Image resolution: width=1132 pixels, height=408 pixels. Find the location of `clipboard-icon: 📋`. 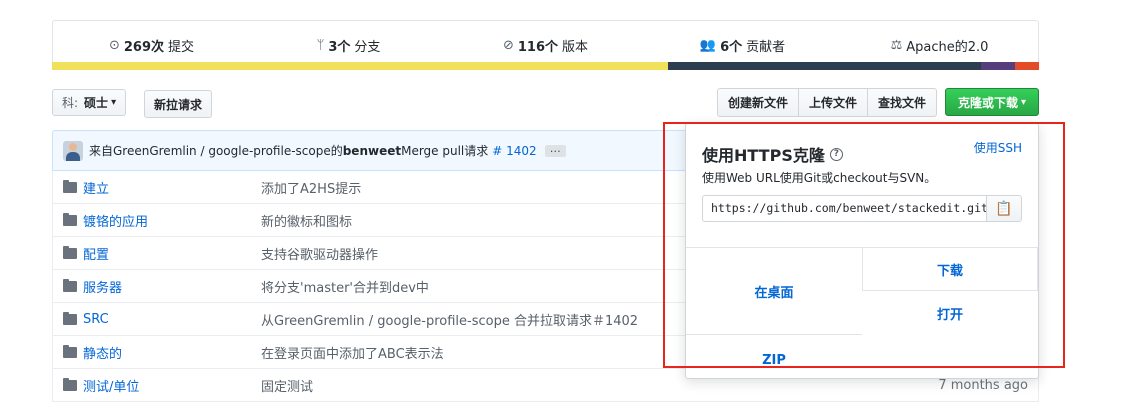

clipboard-icon: 📋 is located at coordinates (1004, 208).